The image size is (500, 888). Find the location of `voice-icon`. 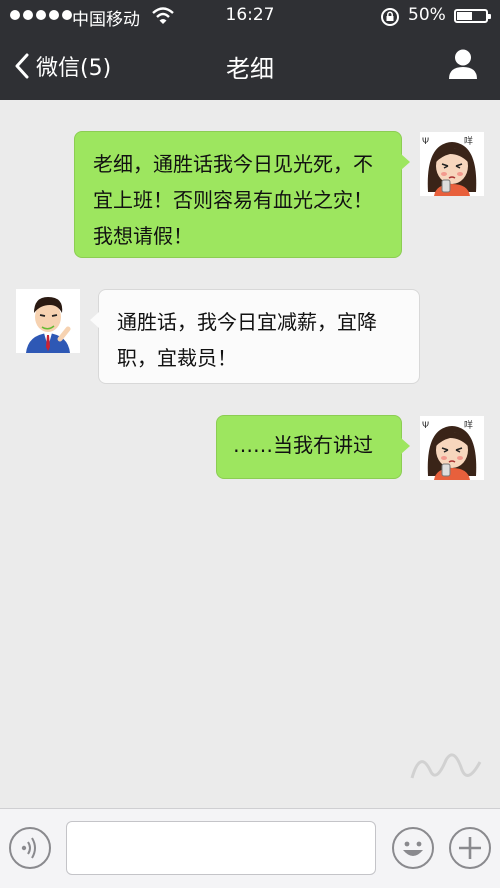

voice-icon is located at coordinates (28, 848).